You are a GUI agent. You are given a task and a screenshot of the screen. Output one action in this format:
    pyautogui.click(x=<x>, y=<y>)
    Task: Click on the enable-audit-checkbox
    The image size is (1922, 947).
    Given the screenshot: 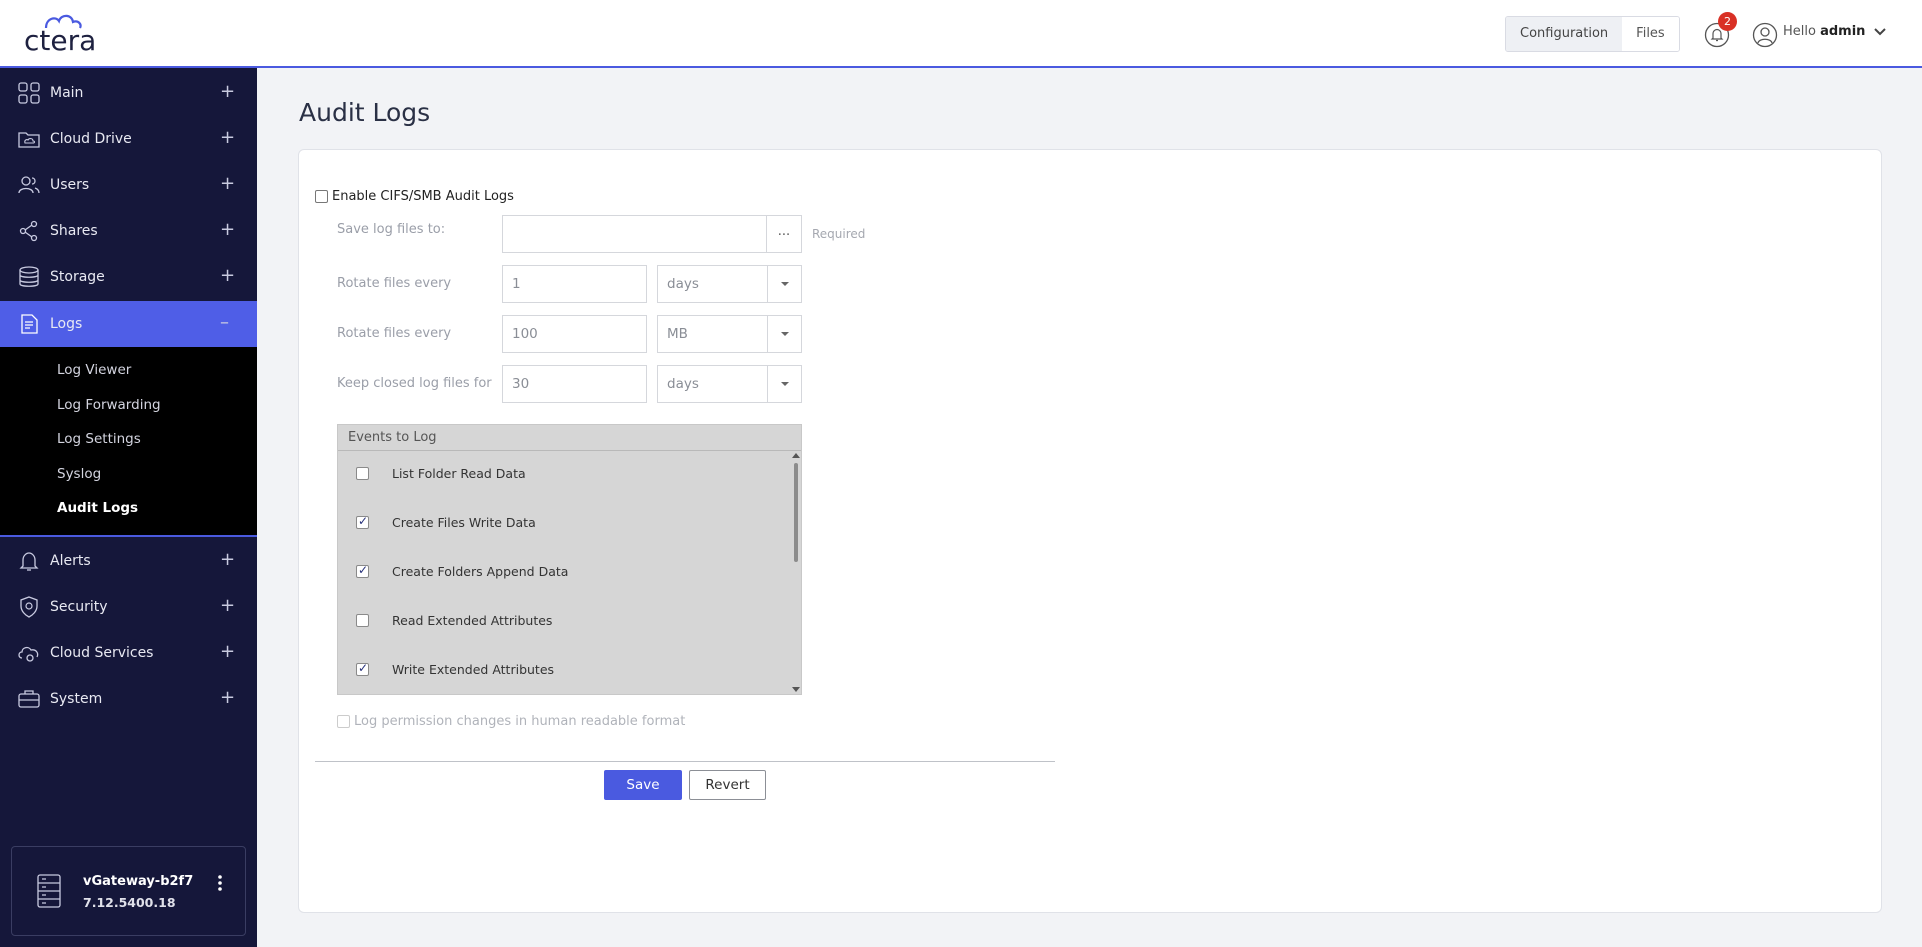 What is the action you would take?
    pyautogui.click(x=321, y=196)
    